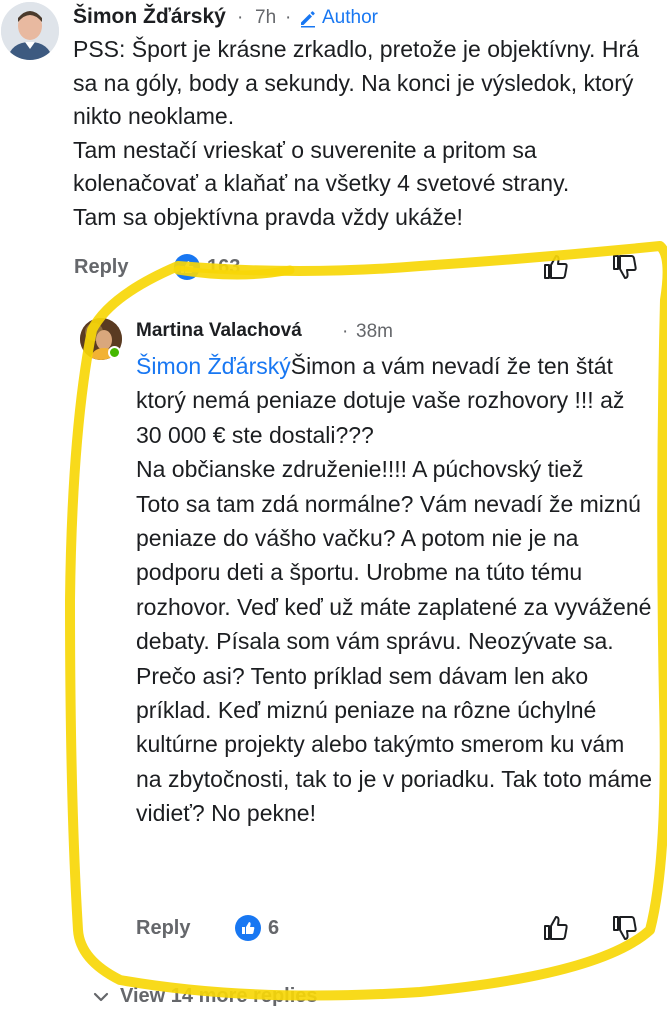  I want to click on comment-like-count: 163, so click(223, 267).